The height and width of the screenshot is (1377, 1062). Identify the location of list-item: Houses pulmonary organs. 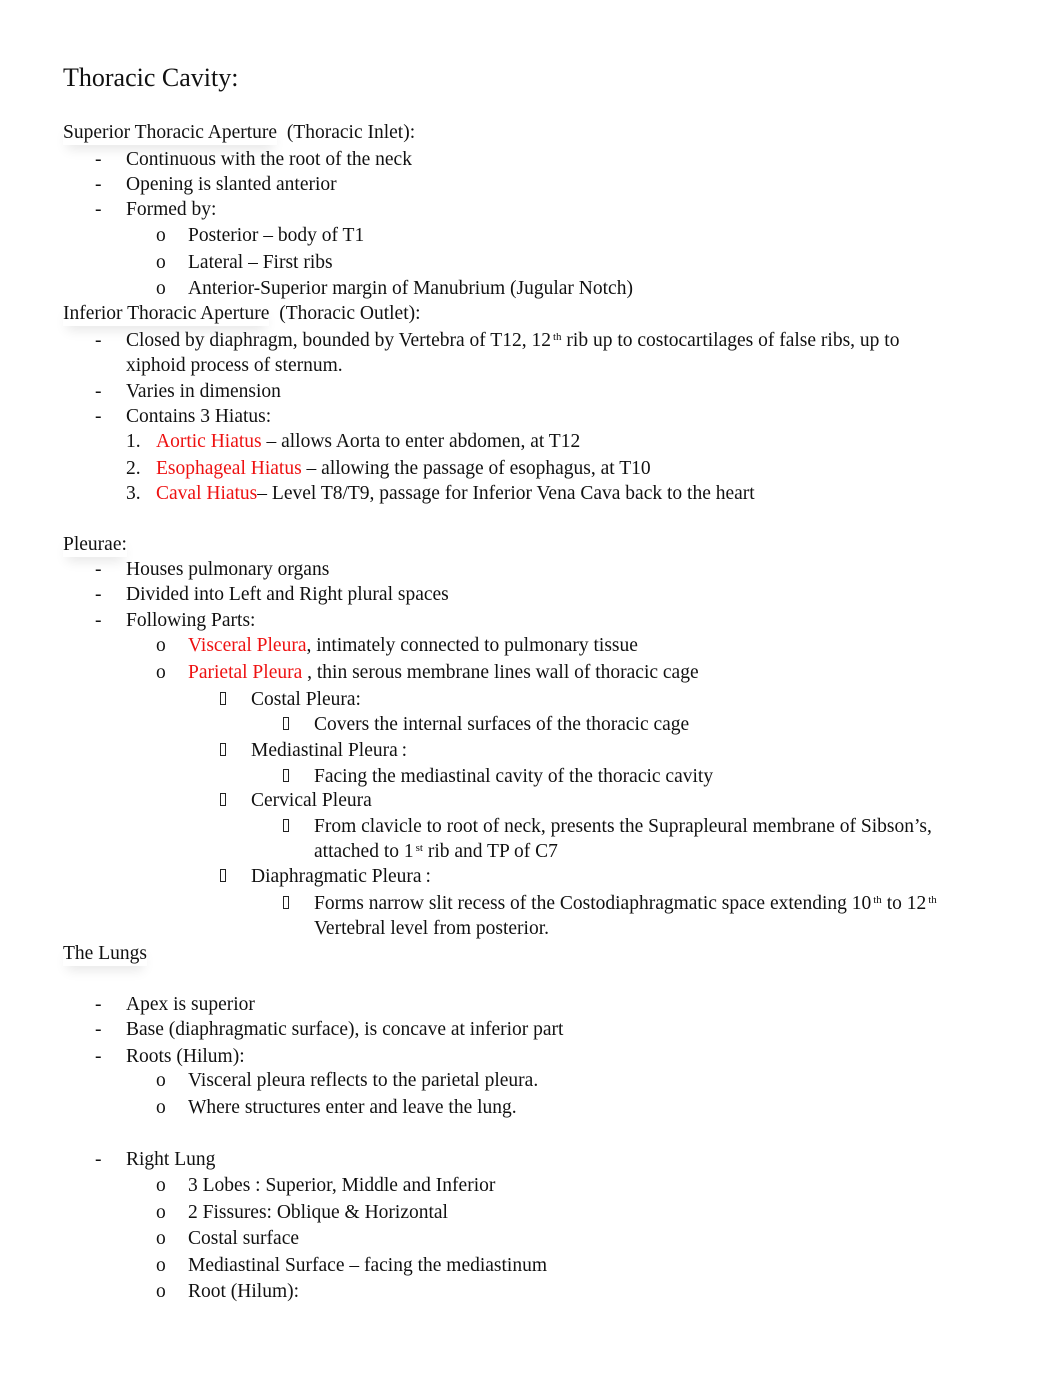
(228, 569).